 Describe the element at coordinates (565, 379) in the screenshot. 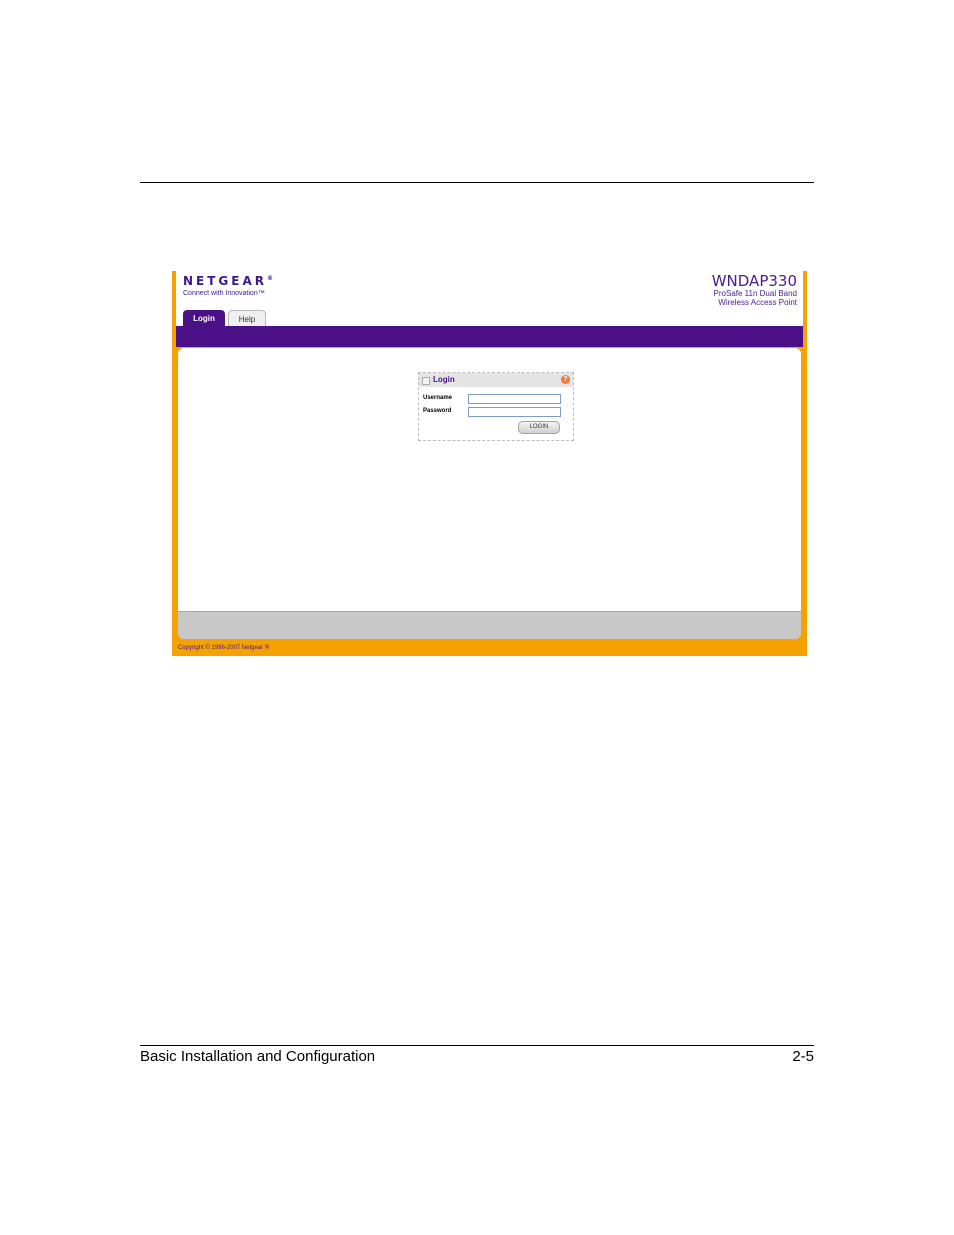

I see `help-icon: ?` at that location.